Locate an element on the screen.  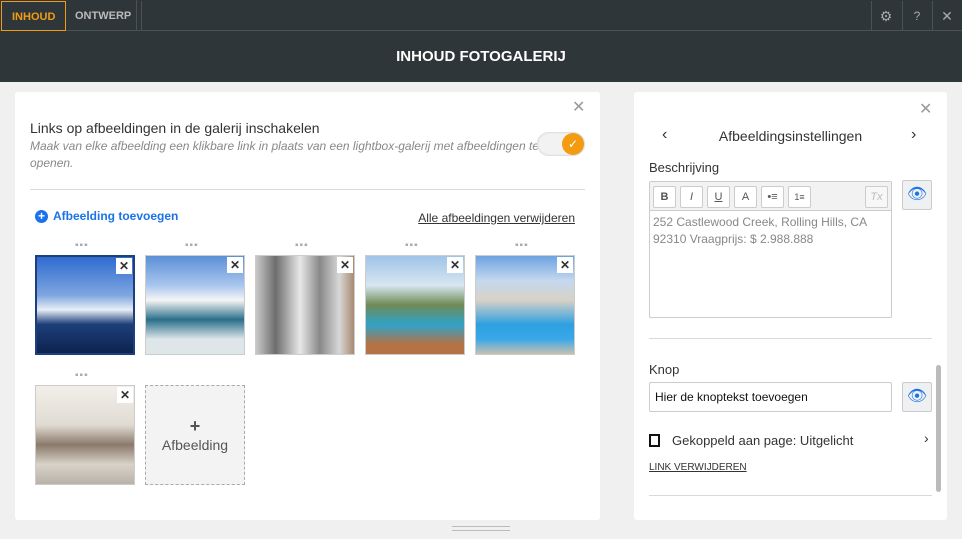
text-color-button: A is located at coordinates (745, 197).